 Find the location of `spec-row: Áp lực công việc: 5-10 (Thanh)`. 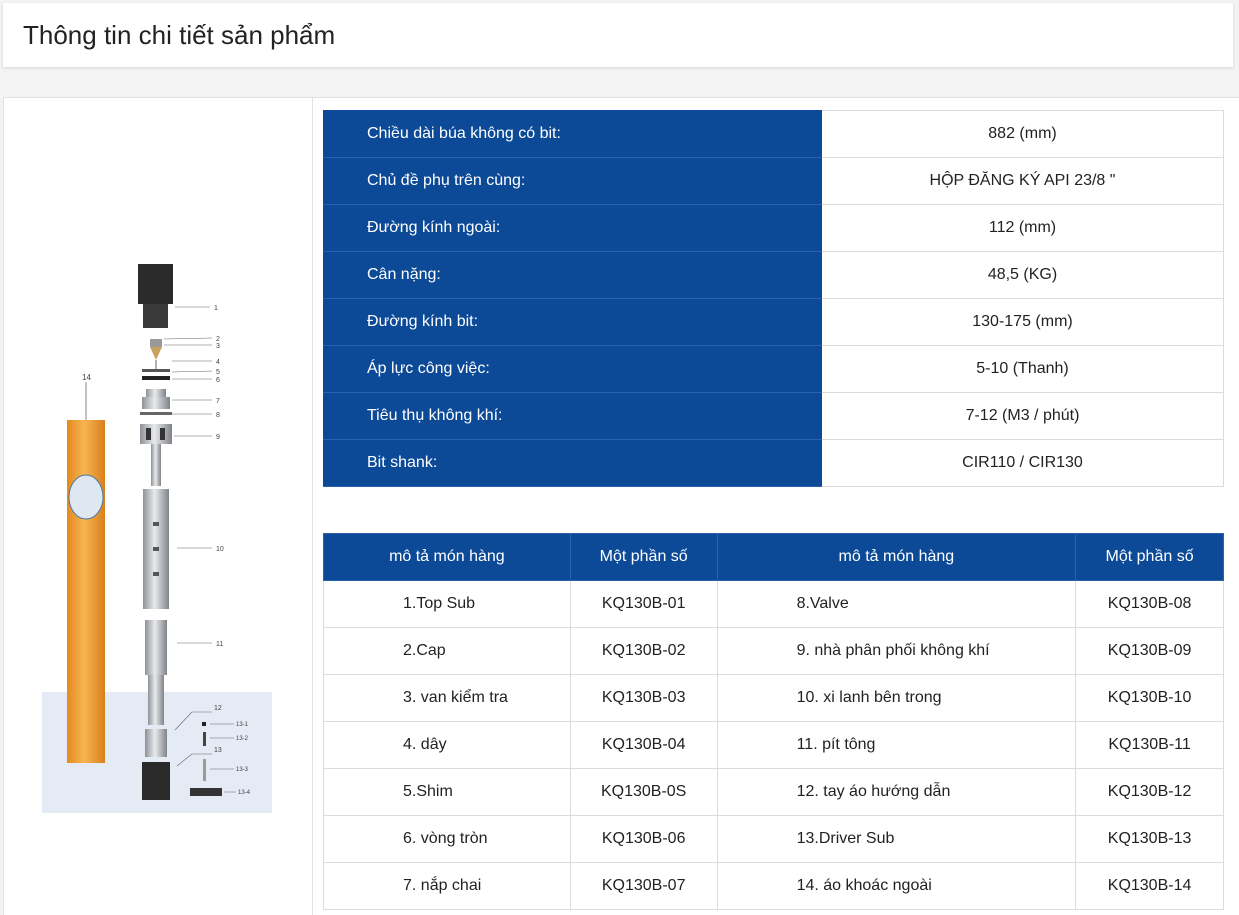

spec-row: Áp lực công việc: 5-10 (Thanh) is located at coordinates (773, 369).